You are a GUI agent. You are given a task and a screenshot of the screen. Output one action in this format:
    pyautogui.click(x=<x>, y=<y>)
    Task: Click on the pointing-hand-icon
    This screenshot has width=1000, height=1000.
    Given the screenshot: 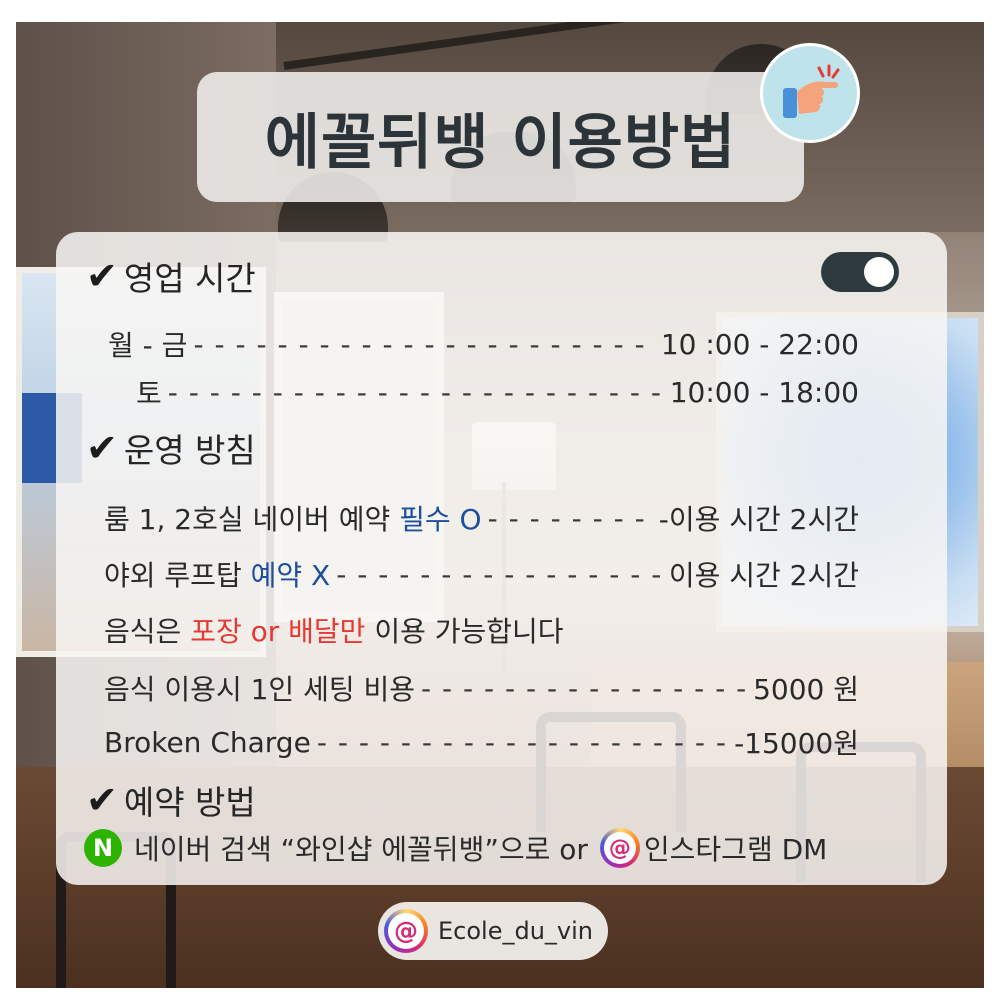 What is the action you would take?
    pyautogui.click(x=810, y=93)
    